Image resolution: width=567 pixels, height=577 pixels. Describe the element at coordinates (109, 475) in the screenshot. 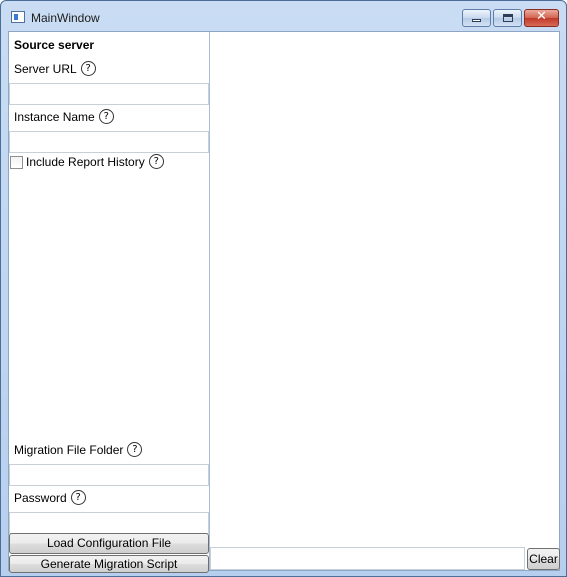

I see `migration-folder-input` at that location.